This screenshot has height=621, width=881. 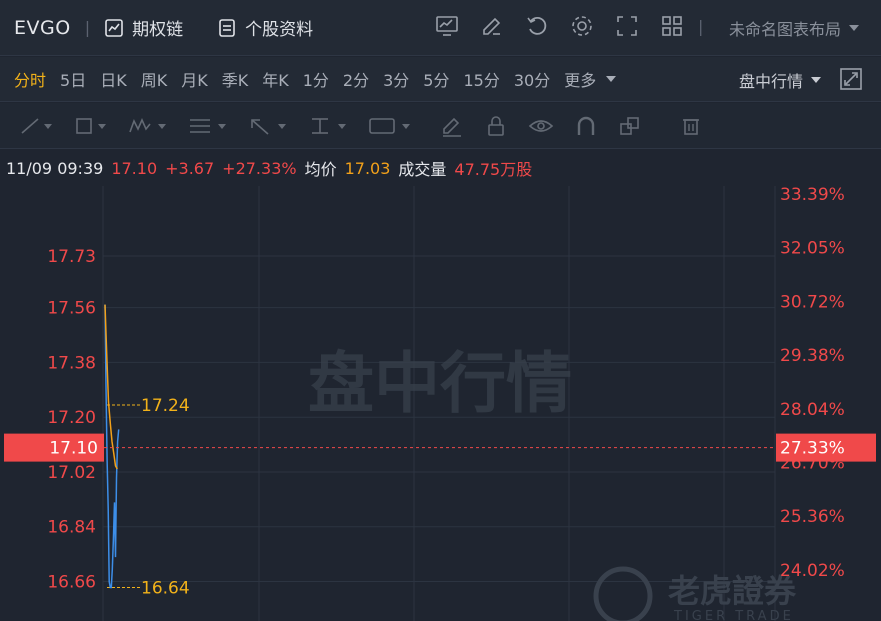 I want to click on lock-tool-button, so click(x=496, y=126).